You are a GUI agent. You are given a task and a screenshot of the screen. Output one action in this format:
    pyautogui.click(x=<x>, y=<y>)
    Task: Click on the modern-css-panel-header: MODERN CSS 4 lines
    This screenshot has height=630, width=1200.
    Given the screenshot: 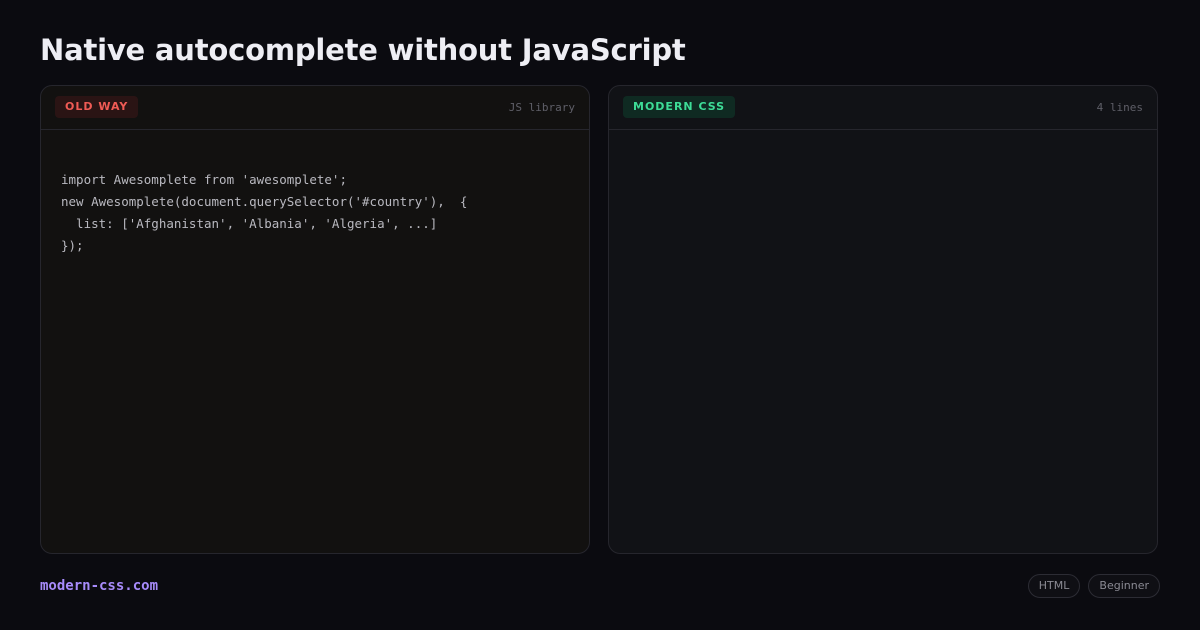 What is the action you would take?
    pyautogui.click(x=883, y=108)
    